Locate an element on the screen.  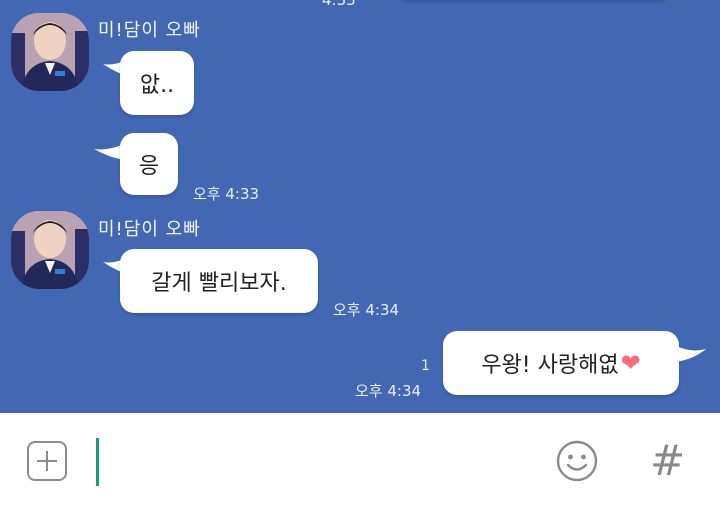
message-text: 앖.. is located at coordinates (157, 85).